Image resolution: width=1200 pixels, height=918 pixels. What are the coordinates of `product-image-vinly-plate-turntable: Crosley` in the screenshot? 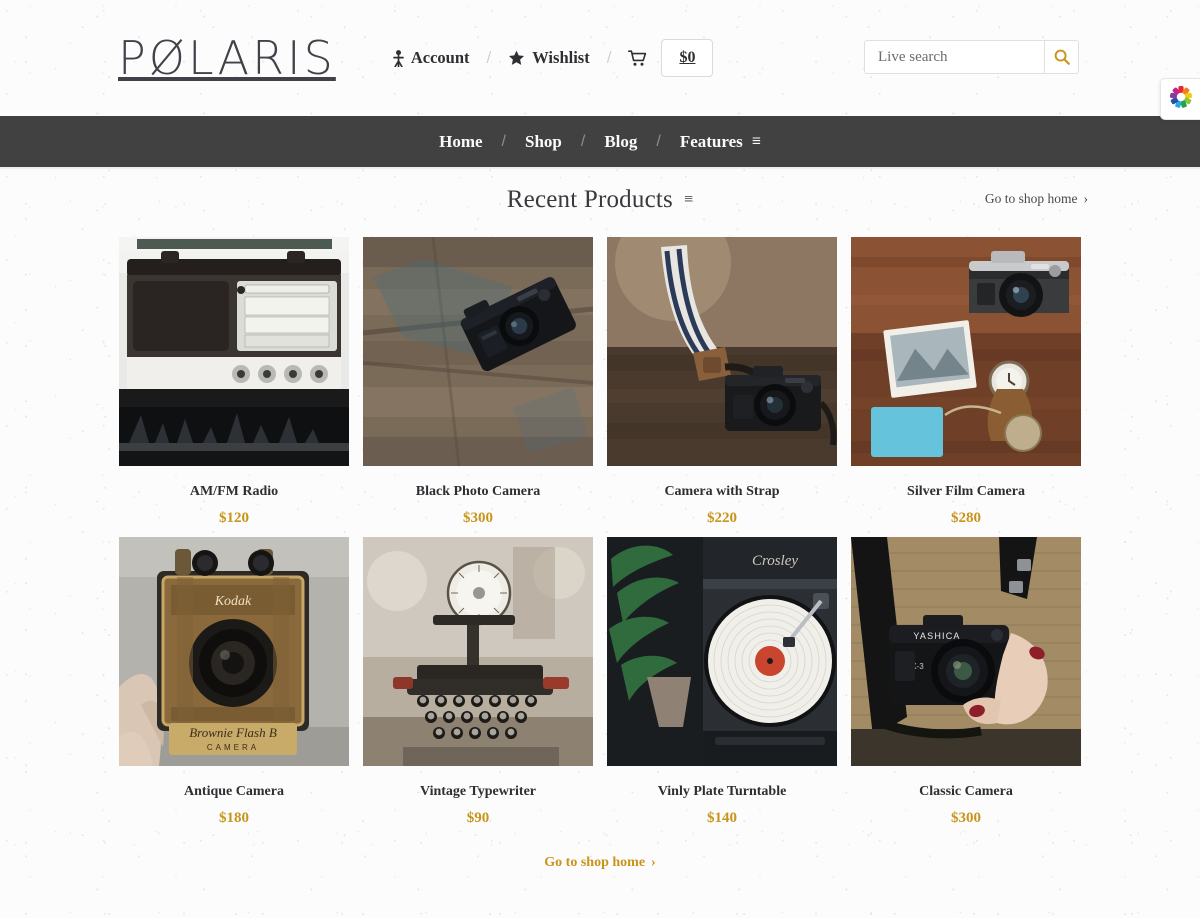 It's located at (722, 651).